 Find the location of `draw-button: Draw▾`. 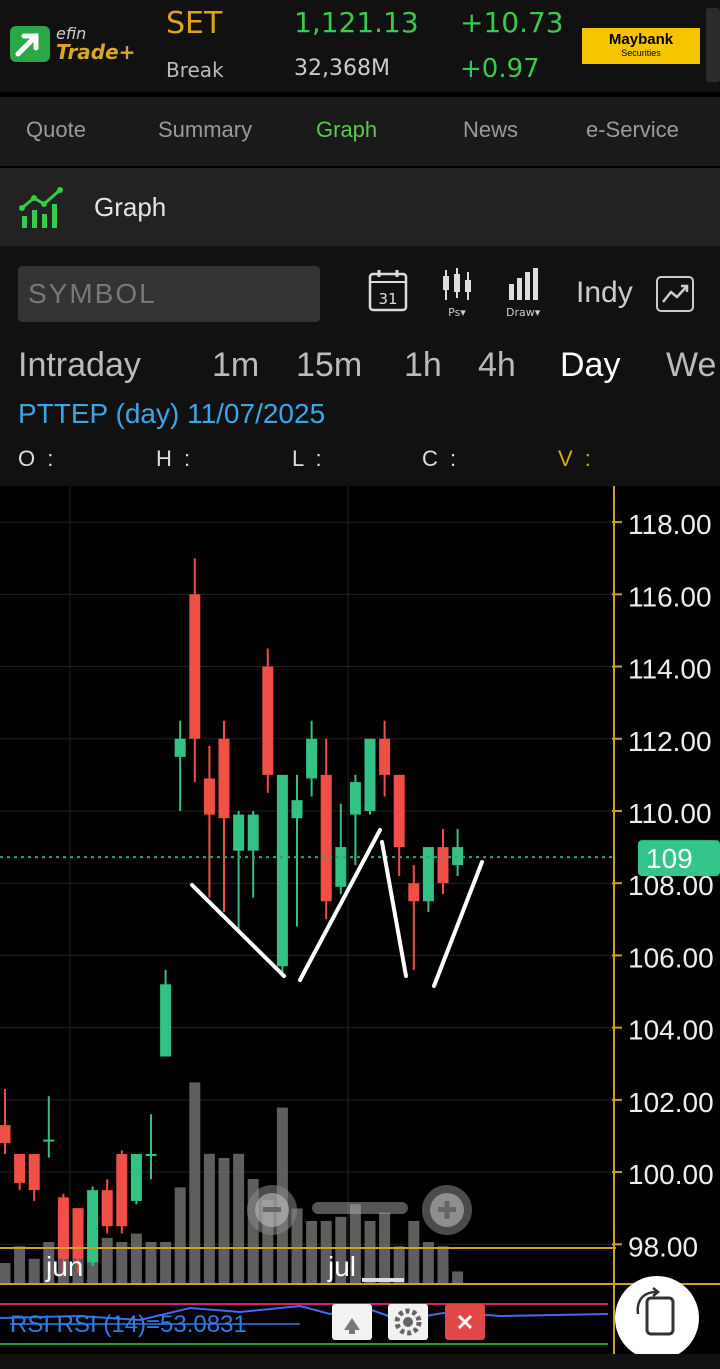

draw-button: Draw▾ is located at coordinates (523, 293).